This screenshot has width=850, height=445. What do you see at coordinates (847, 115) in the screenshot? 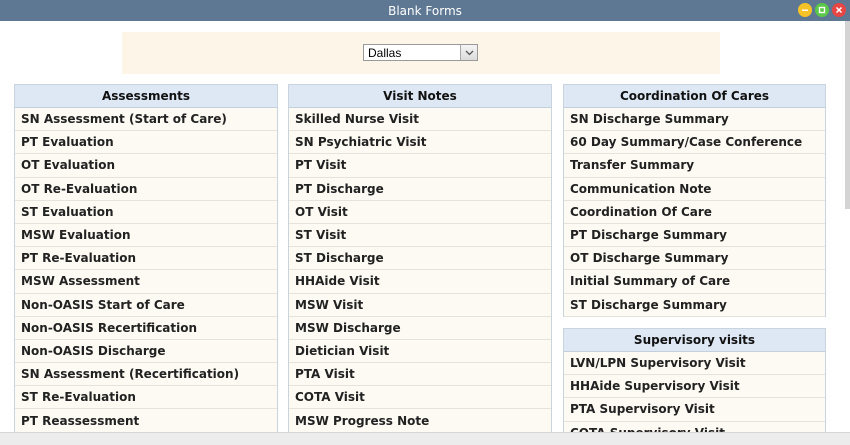
I see `vertical-scrollbar` at bounding box center [847, 115].